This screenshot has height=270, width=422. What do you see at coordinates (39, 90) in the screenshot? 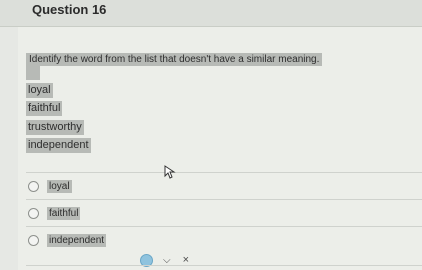
I see `word-list-item: loyal` at bounding box center [39, 90].